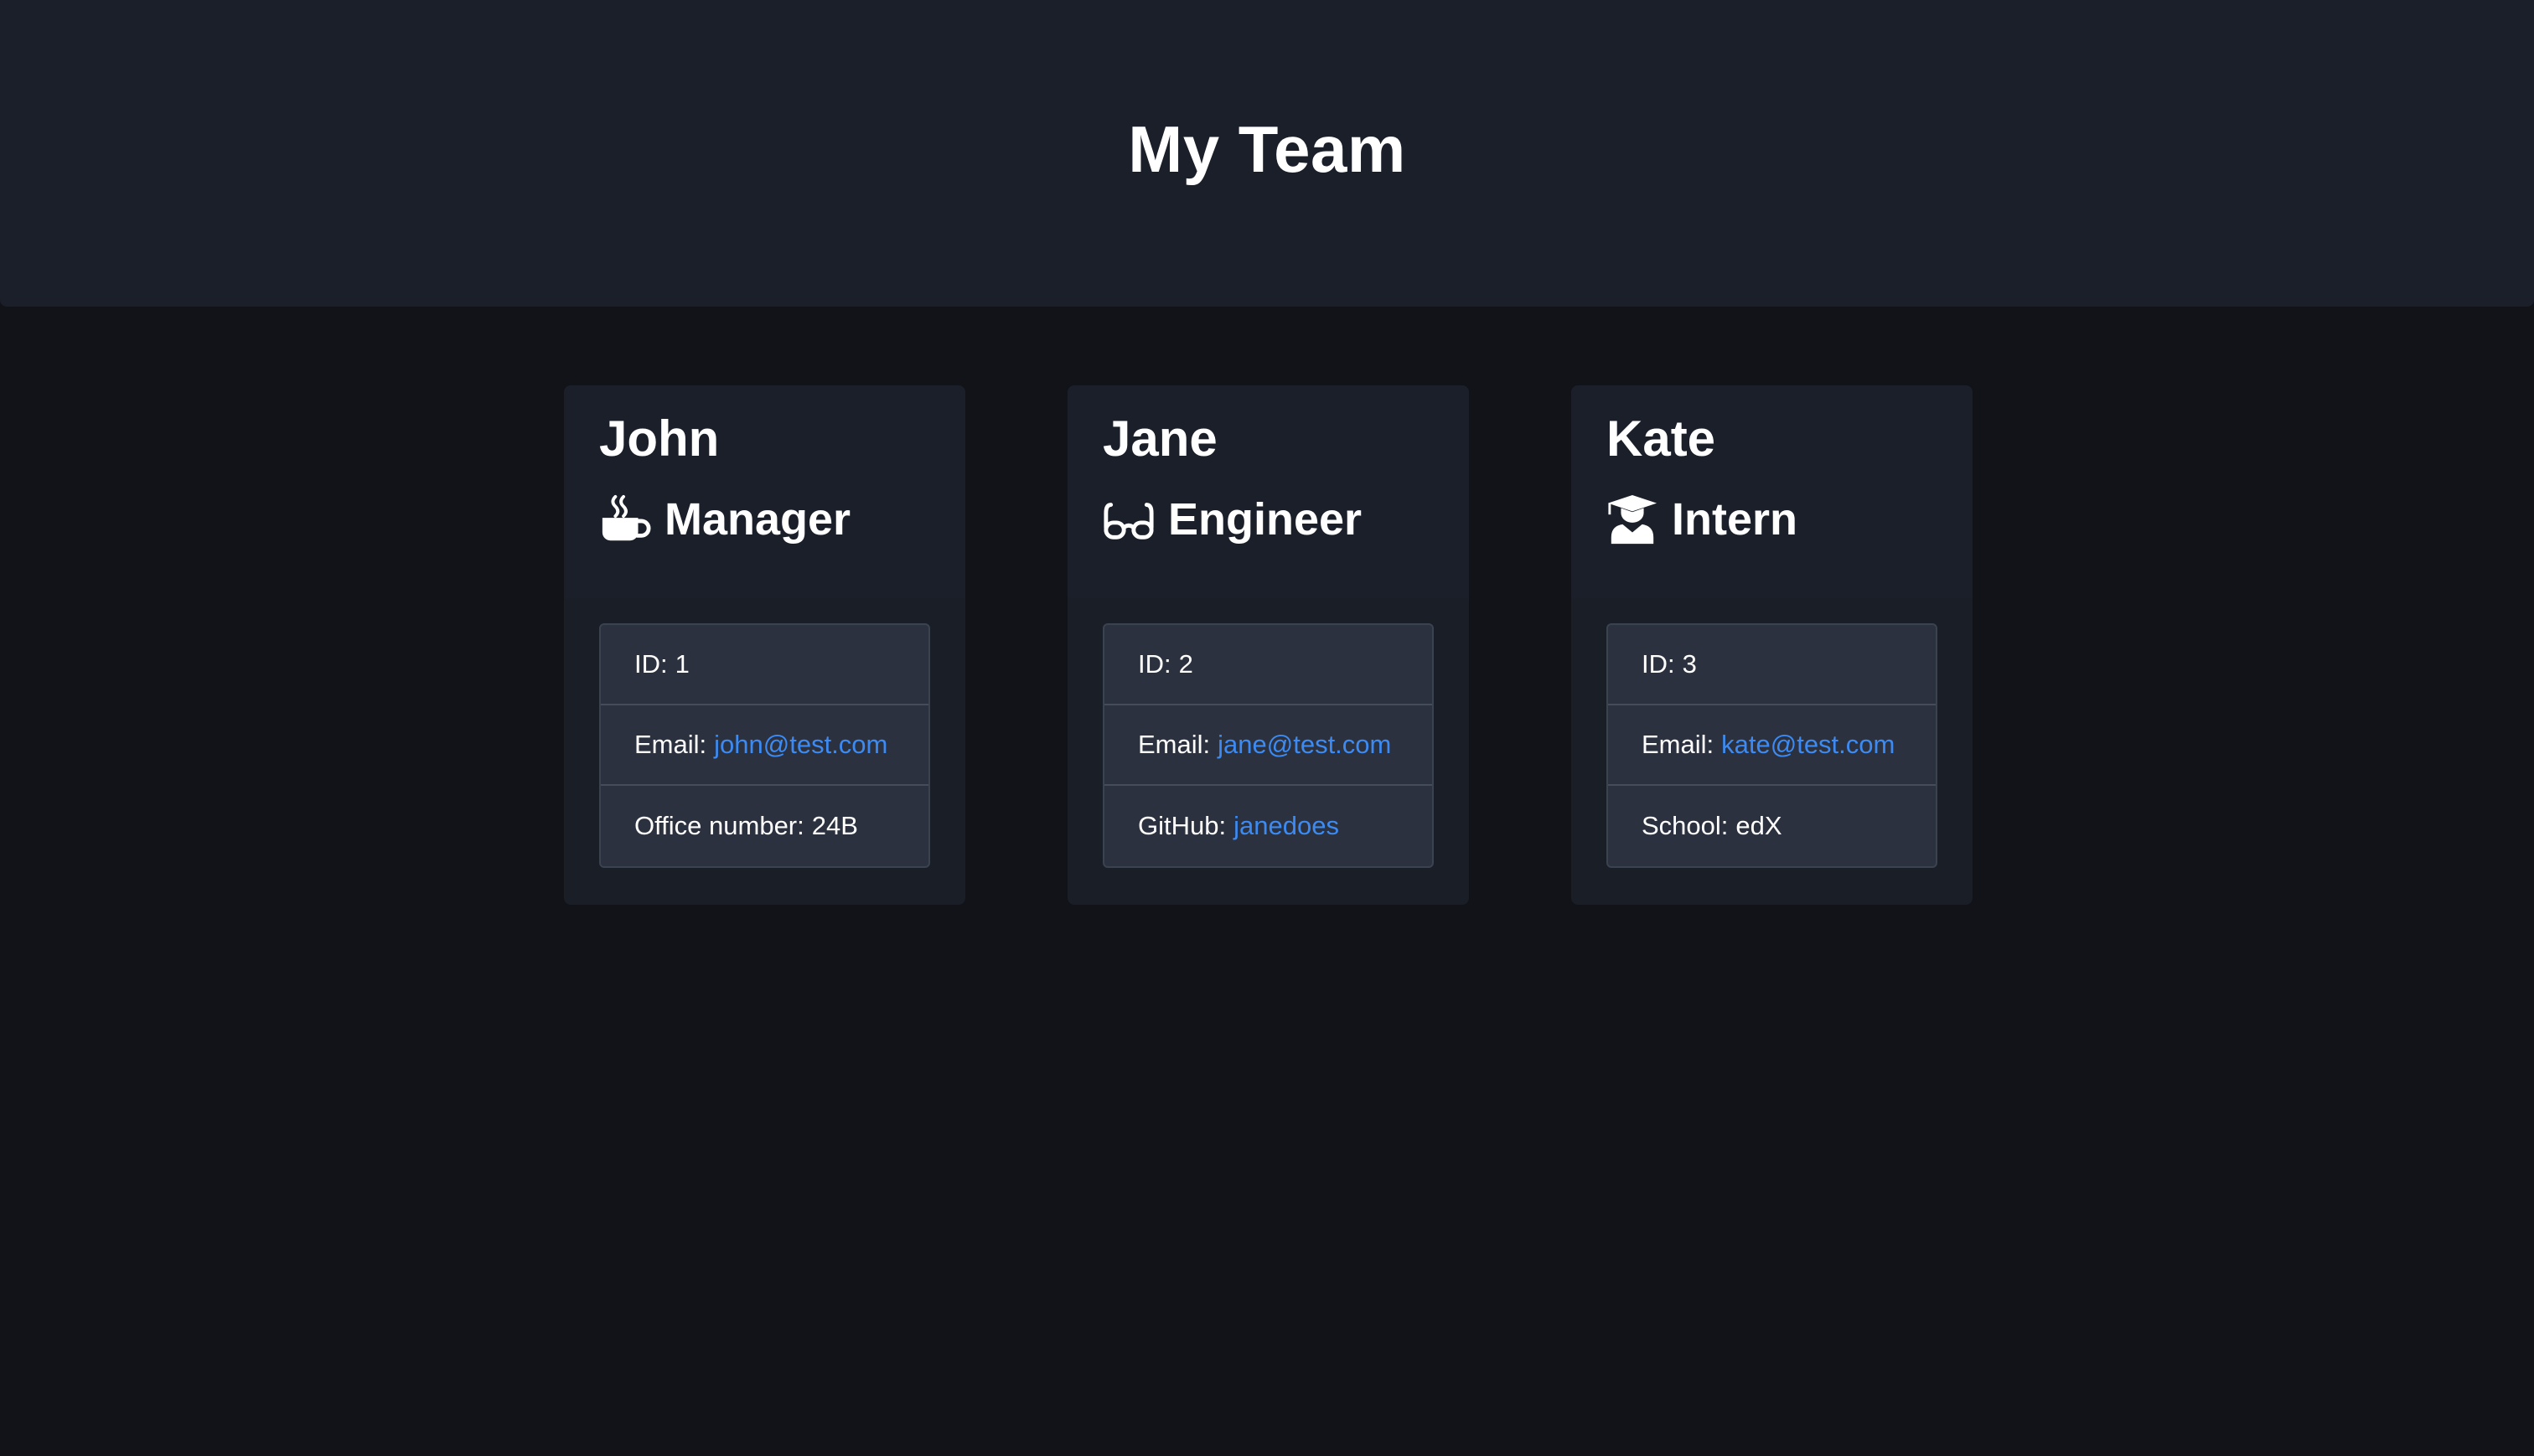 Image resolution: width=2534 pixels, height=1456 pixels. Describe the element at coordinates (1129, 519) in the screenshot. I see `glasses-icon` at that location.